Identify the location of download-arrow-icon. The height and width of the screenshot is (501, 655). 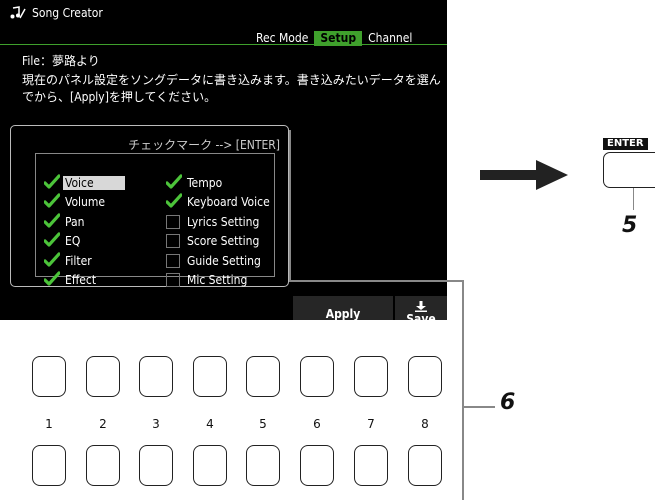
(421, 306).